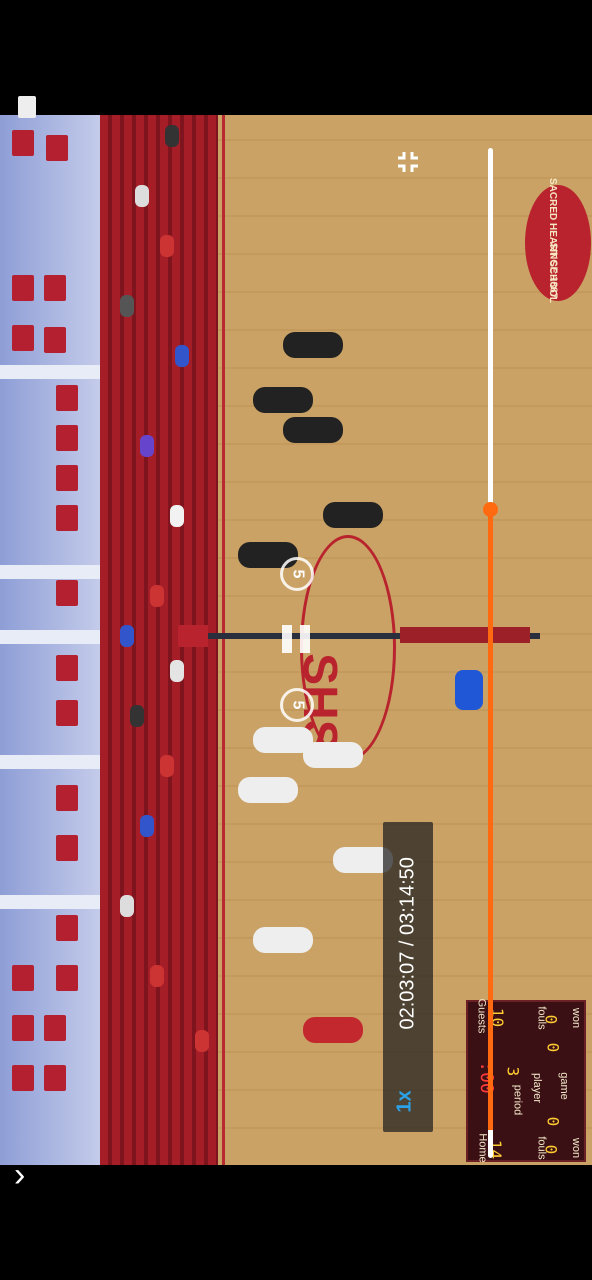 The width and height of the screenshot is (592, 1280). I want to click on rewind-button: 5, so click(297, 574).